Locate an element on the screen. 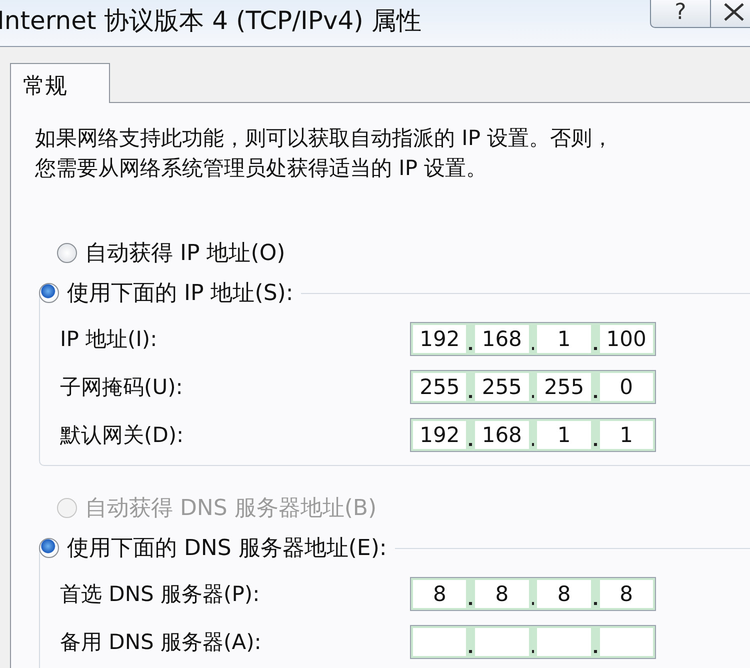  field-label: IP 地址(I): is located at coordinates (109, 339).